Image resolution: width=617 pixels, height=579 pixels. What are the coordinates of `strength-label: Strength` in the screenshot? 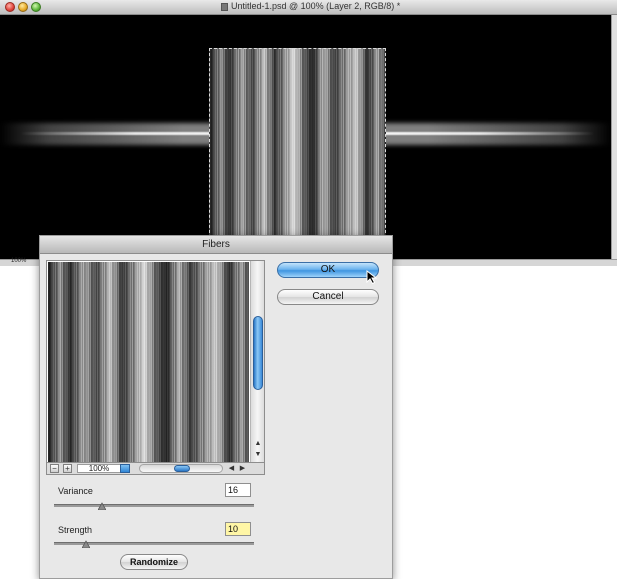 It's located at (75, 530).